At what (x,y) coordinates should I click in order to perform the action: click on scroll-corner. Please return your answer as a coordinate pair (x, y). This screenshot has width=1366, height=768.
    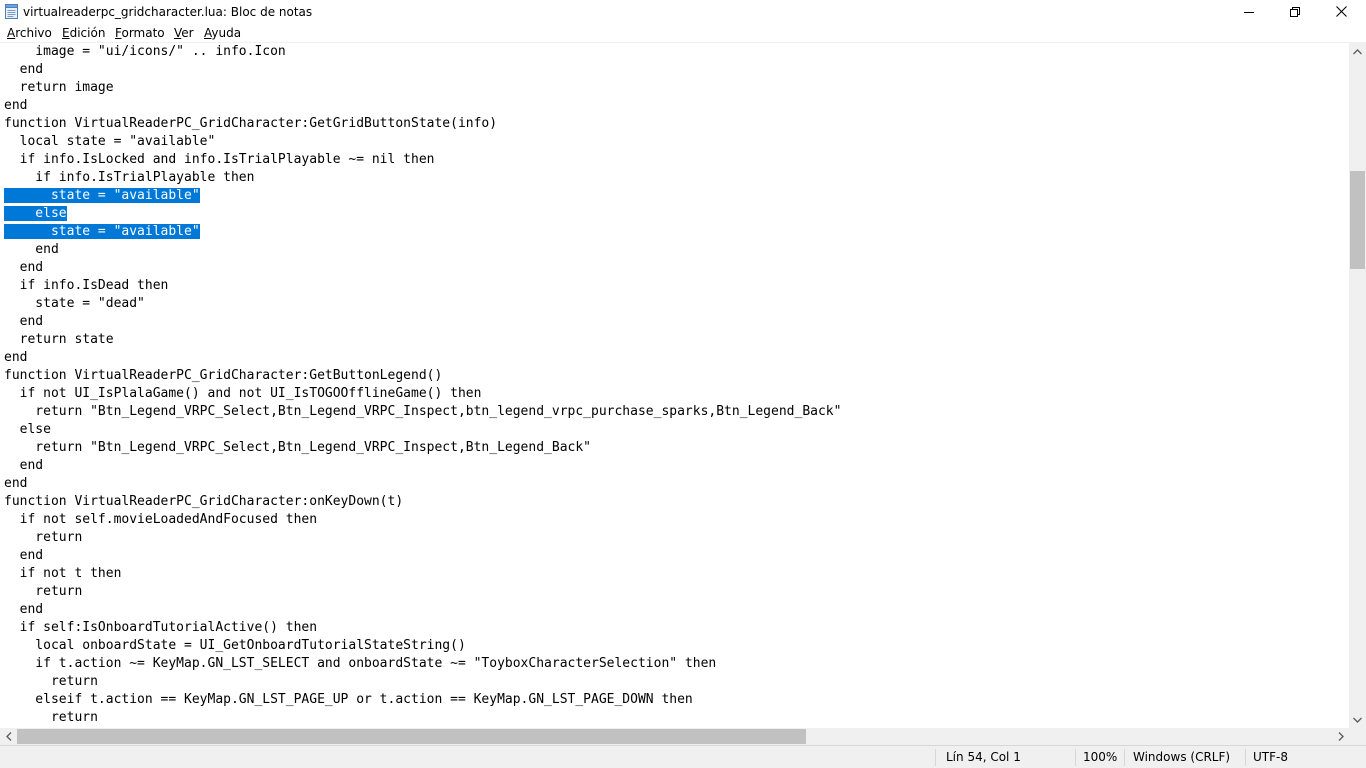
    Looking at the image, I should click on (1357, 736).